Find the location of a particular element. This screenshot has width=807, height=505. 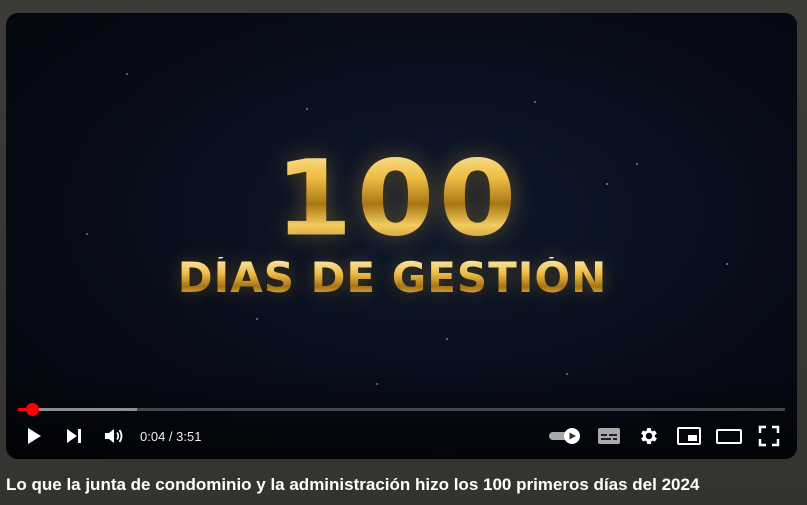

overlay-subtitle: DÍAS DE GESTIÓN is located at coordinates (401, 278).